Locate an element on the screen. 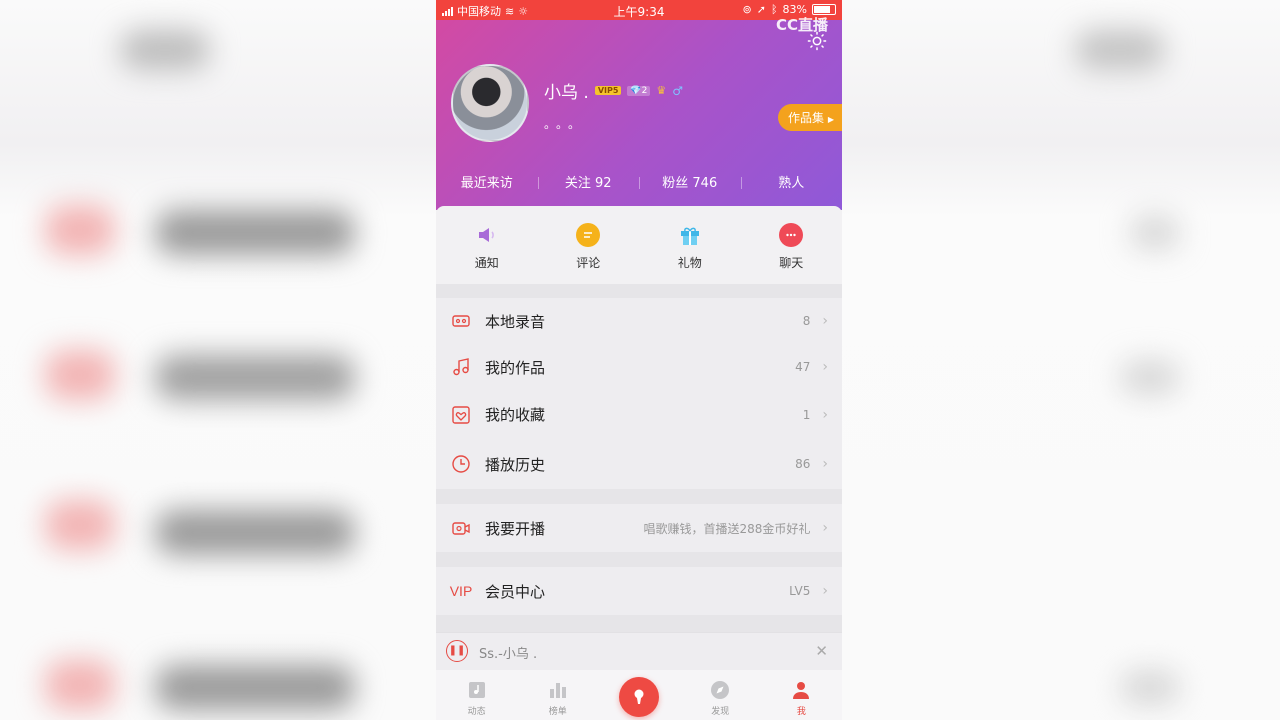  quick-action-gifts: 礼物 is located at coordinates (690, 245).